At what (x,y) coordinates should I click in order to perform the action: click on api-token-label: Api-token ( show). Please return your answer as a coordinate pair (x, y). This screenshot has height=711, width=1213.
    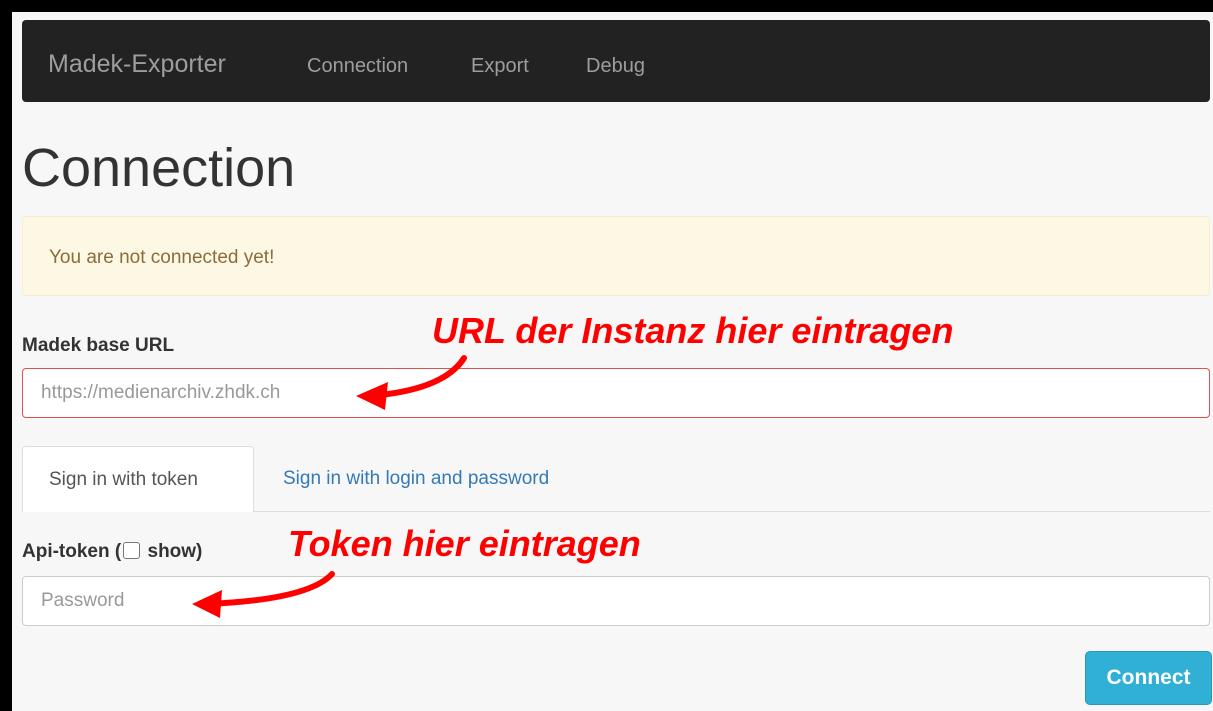
    Looking at the image, I should click on (112, 552).